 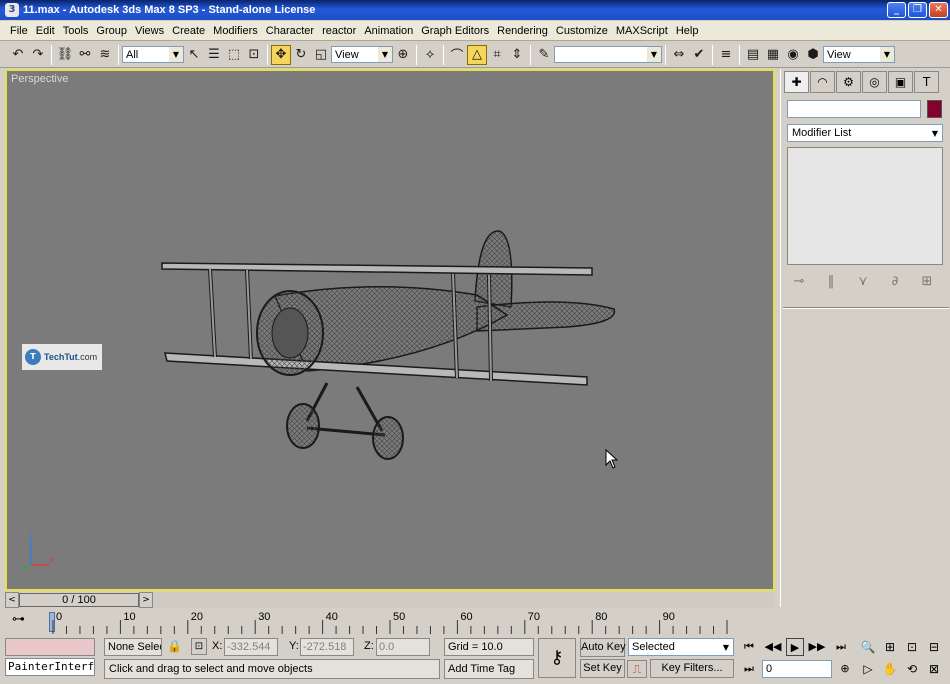 I want to click on menu-help: Help, so click(x=687, y=31).